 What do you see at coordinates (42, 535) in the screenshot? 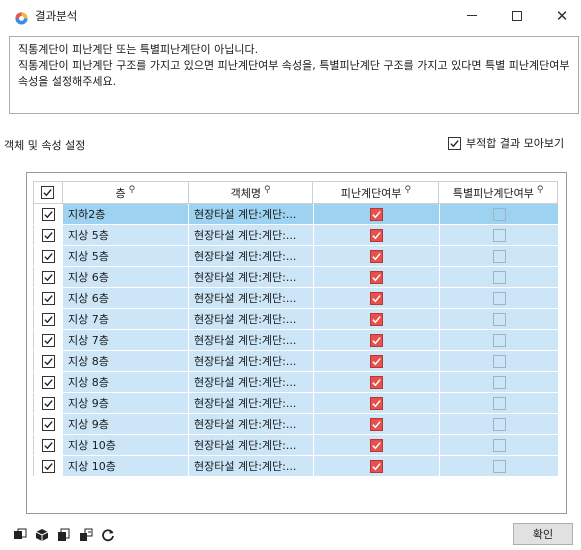
I see `cube-icon` at bounding box center [42, 535].